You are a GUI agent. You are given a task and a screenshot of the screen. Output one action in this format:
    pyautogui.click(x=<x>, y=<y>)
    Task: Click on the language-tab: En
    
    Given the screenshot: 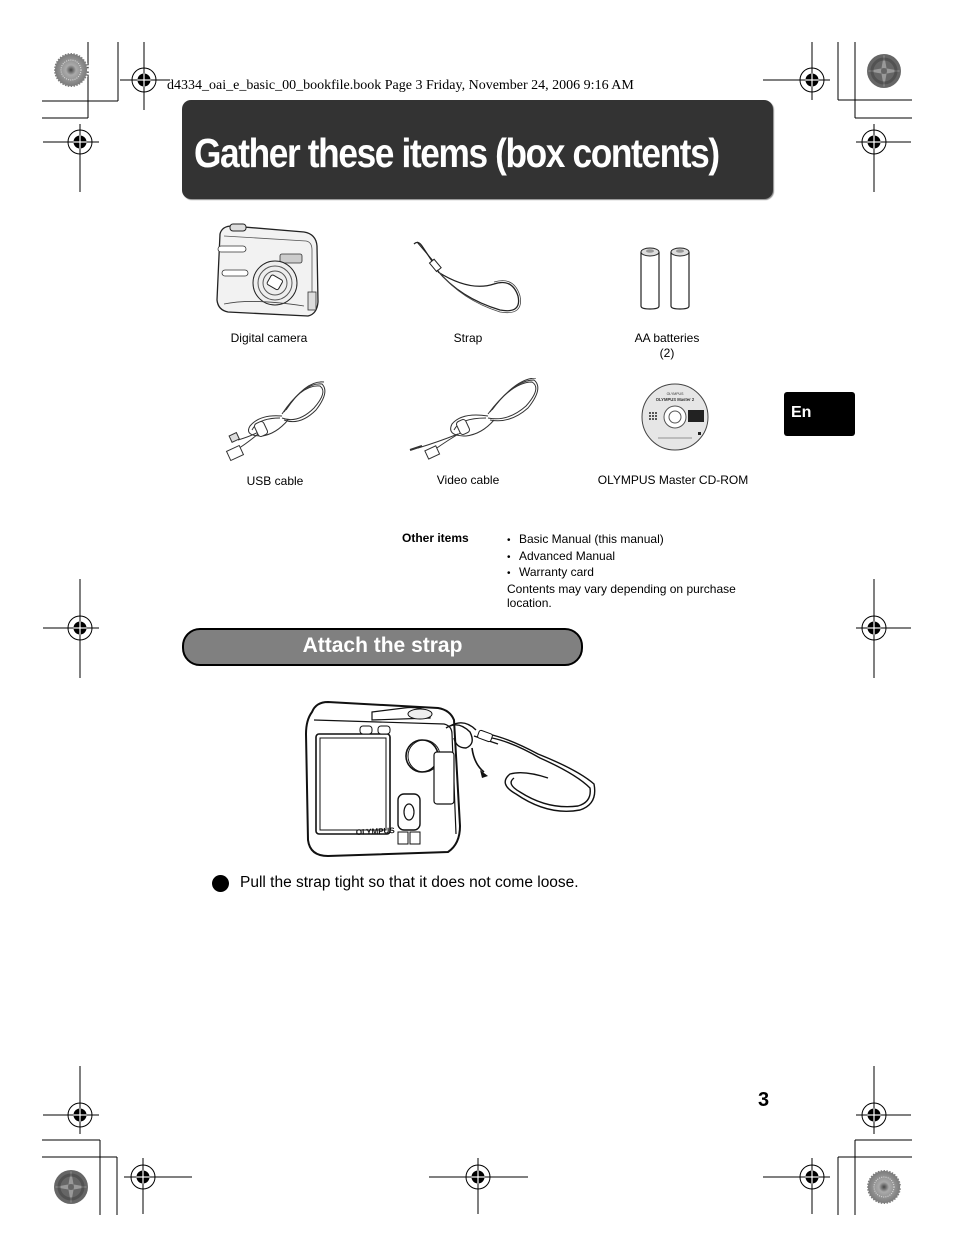 What is the action you would take?
    pyautogui.click(x=819, y=414)
    